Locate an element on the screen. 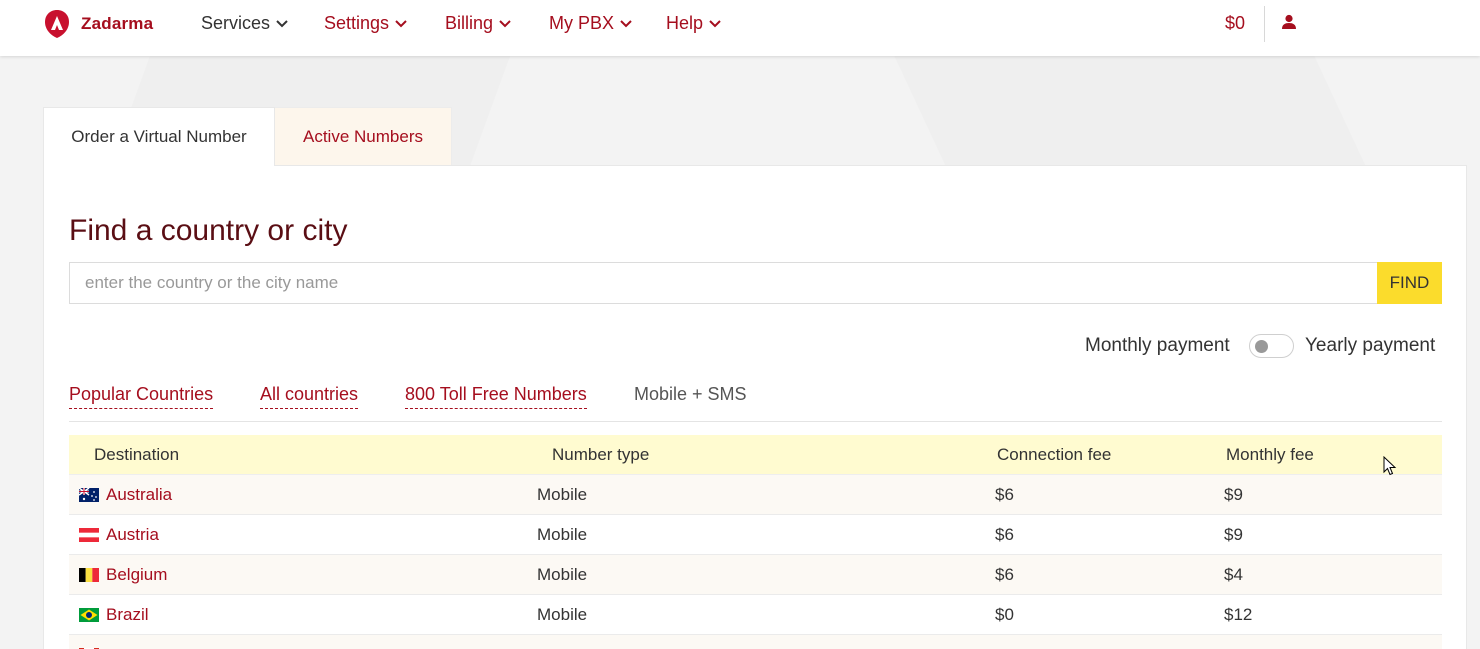 The height and width of the screenshot is (649, 1480). monthly-fee-cell: $12 is located at coordinates (1238, 614).